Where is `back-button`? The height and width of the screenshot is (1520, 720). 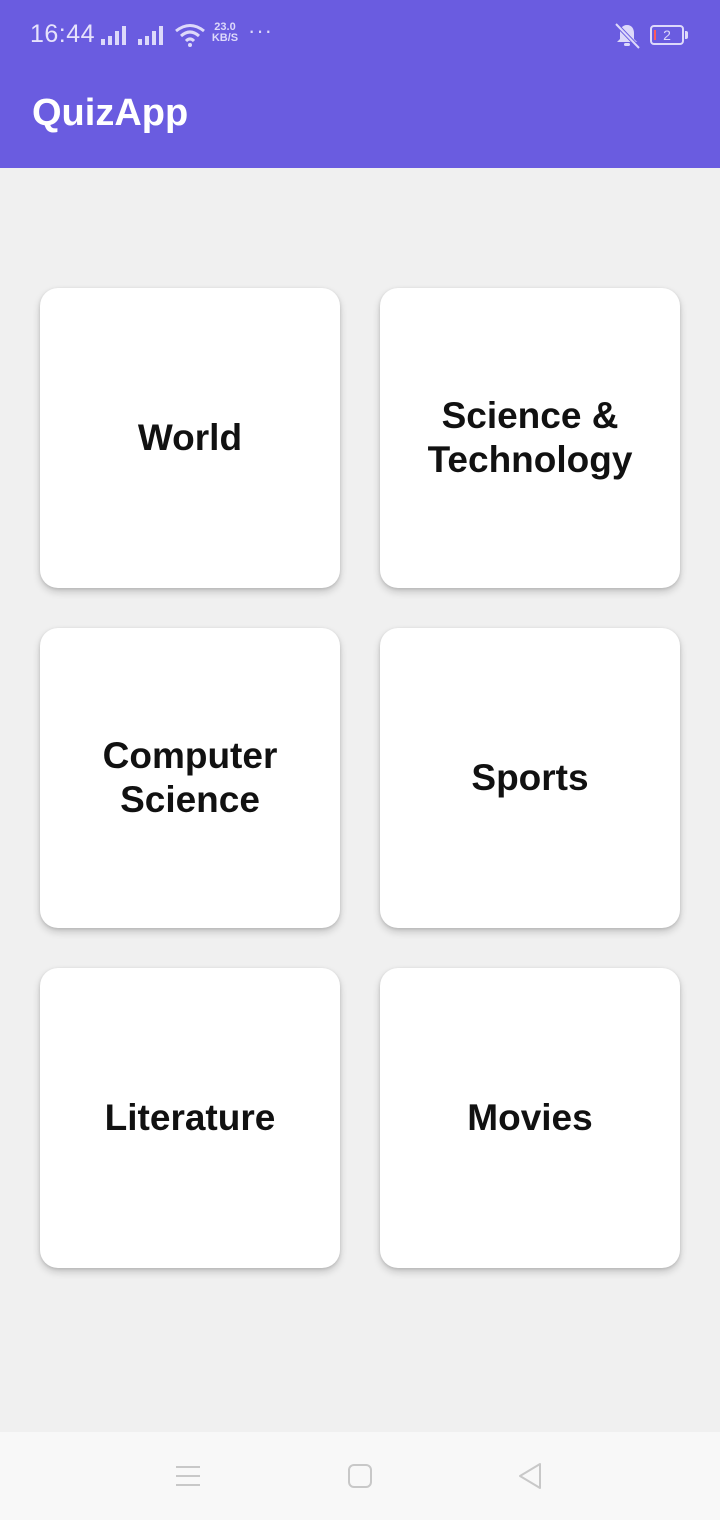 back-button is located at coordinates (530, 1476).